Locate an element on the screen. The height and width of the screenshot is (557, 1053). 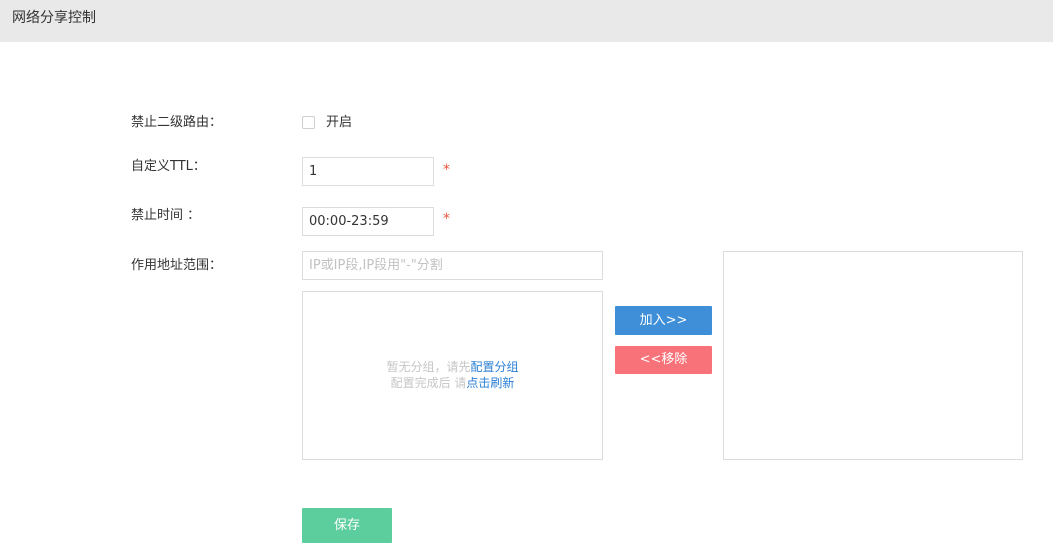
enable-checkbox is located at coordinates (308, 122).